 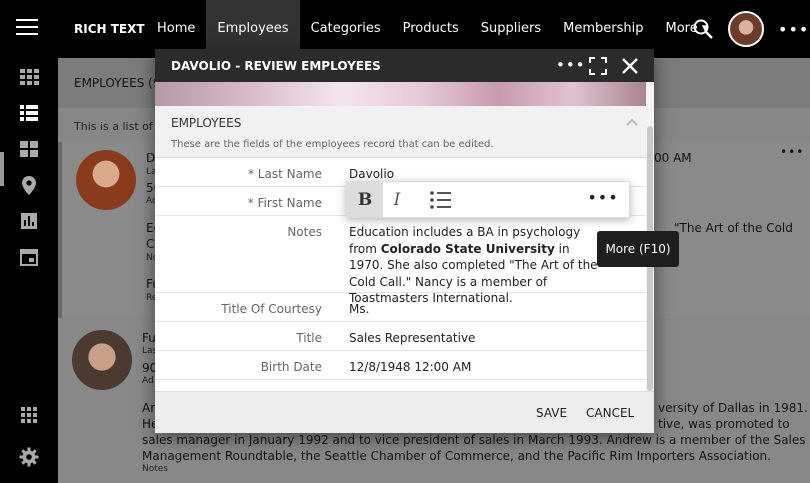 What do you see at coordinates (29, 221) in the screenshot?
I see `chart-icon` at bounding box center [29, 221].